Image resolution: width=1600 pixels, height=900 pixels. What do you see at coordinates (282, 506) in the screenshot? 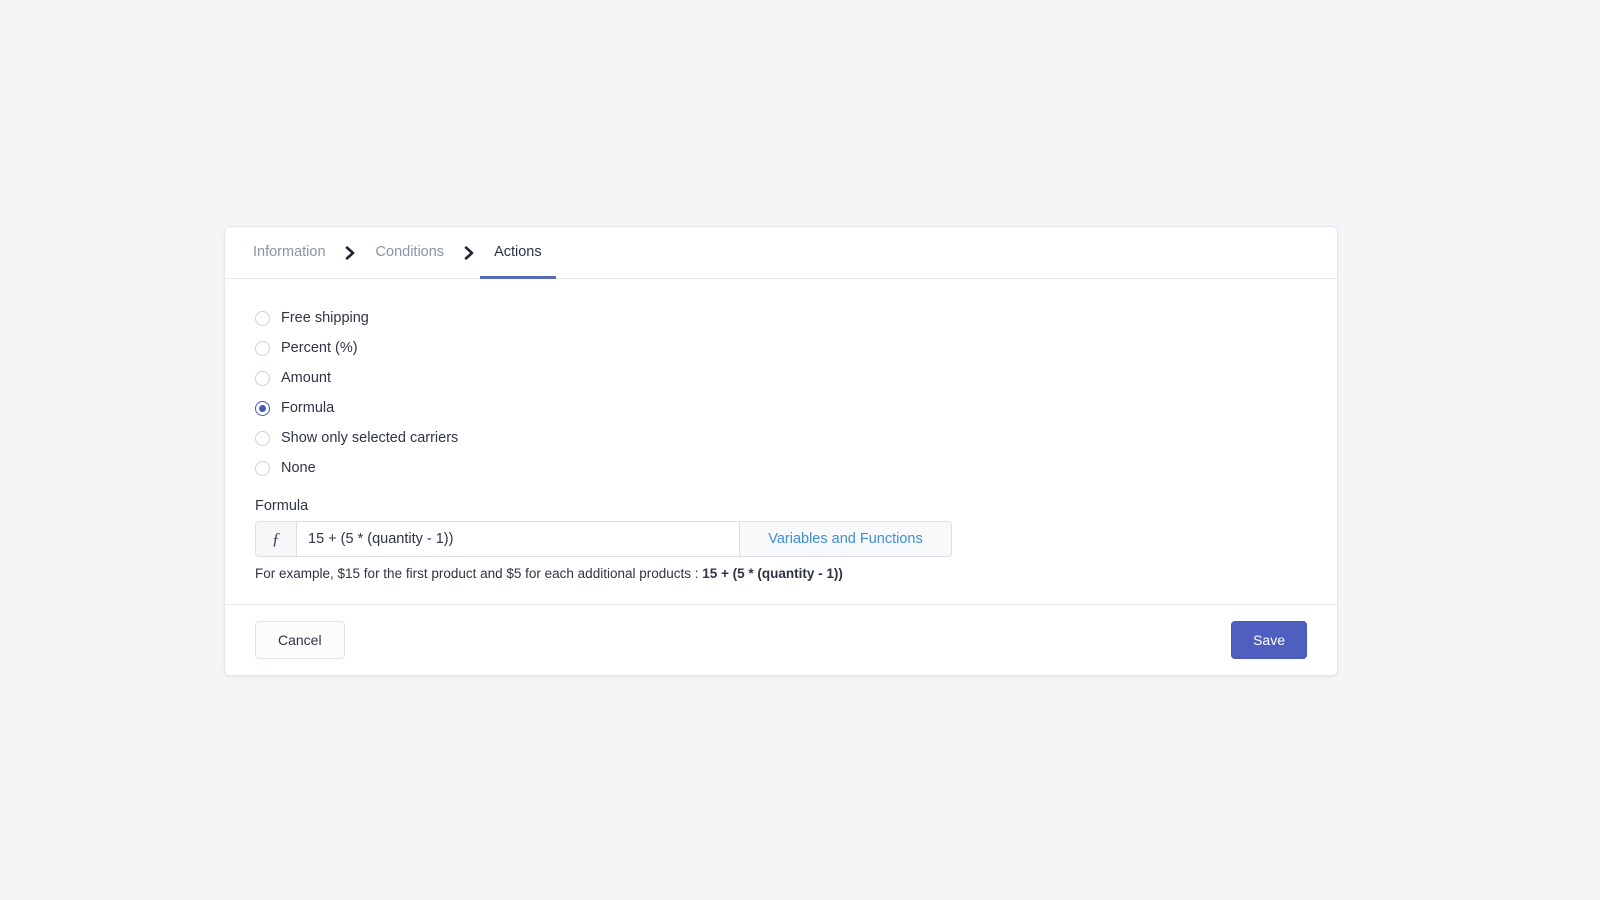
I see `formula-label: Formula` at bounding box center [282, 506].